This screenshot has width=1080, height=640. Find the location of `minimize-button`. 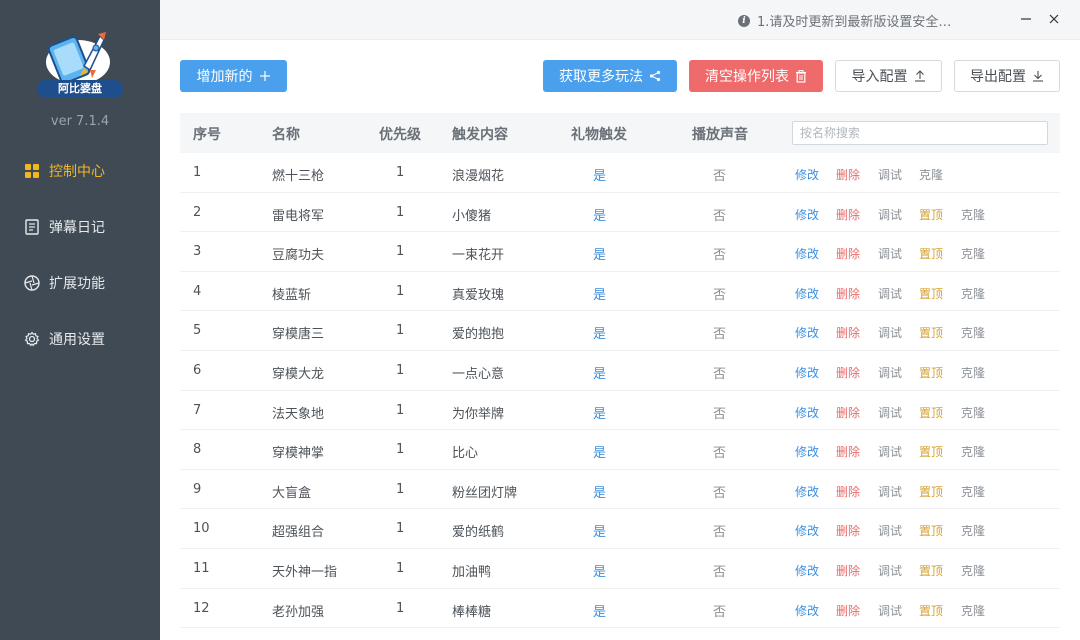

minimize-button is located at coordinates (1026, 19).